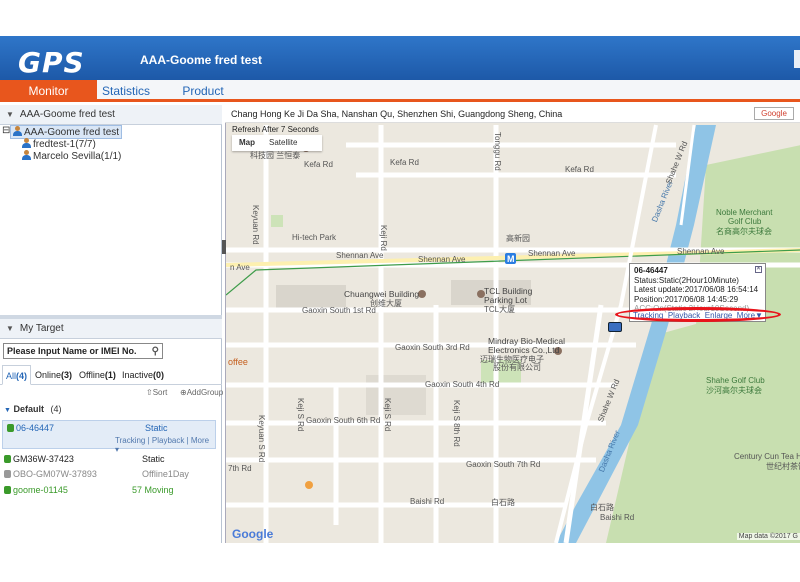 Image resolution: width=800 pixels, height=582 pixels. Describe the element at coordinates (698, 314) in the screenshot. I see `highlight-ellipse` at that location.